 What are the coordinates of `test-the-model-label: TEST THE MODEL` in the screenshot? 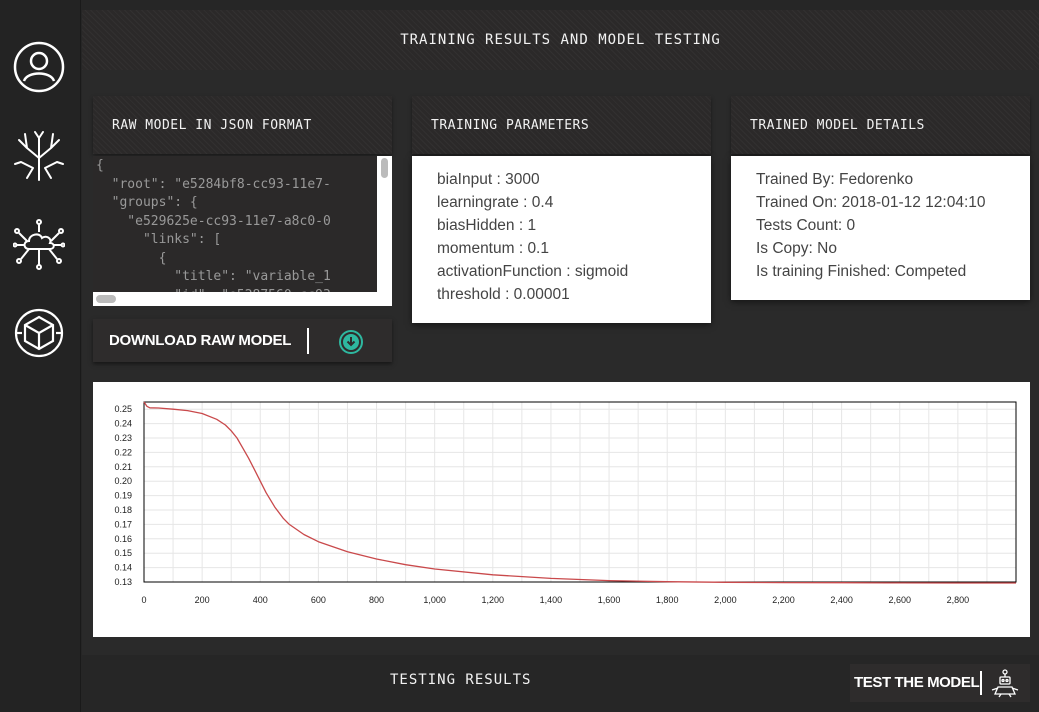 It's located at (917, 683).